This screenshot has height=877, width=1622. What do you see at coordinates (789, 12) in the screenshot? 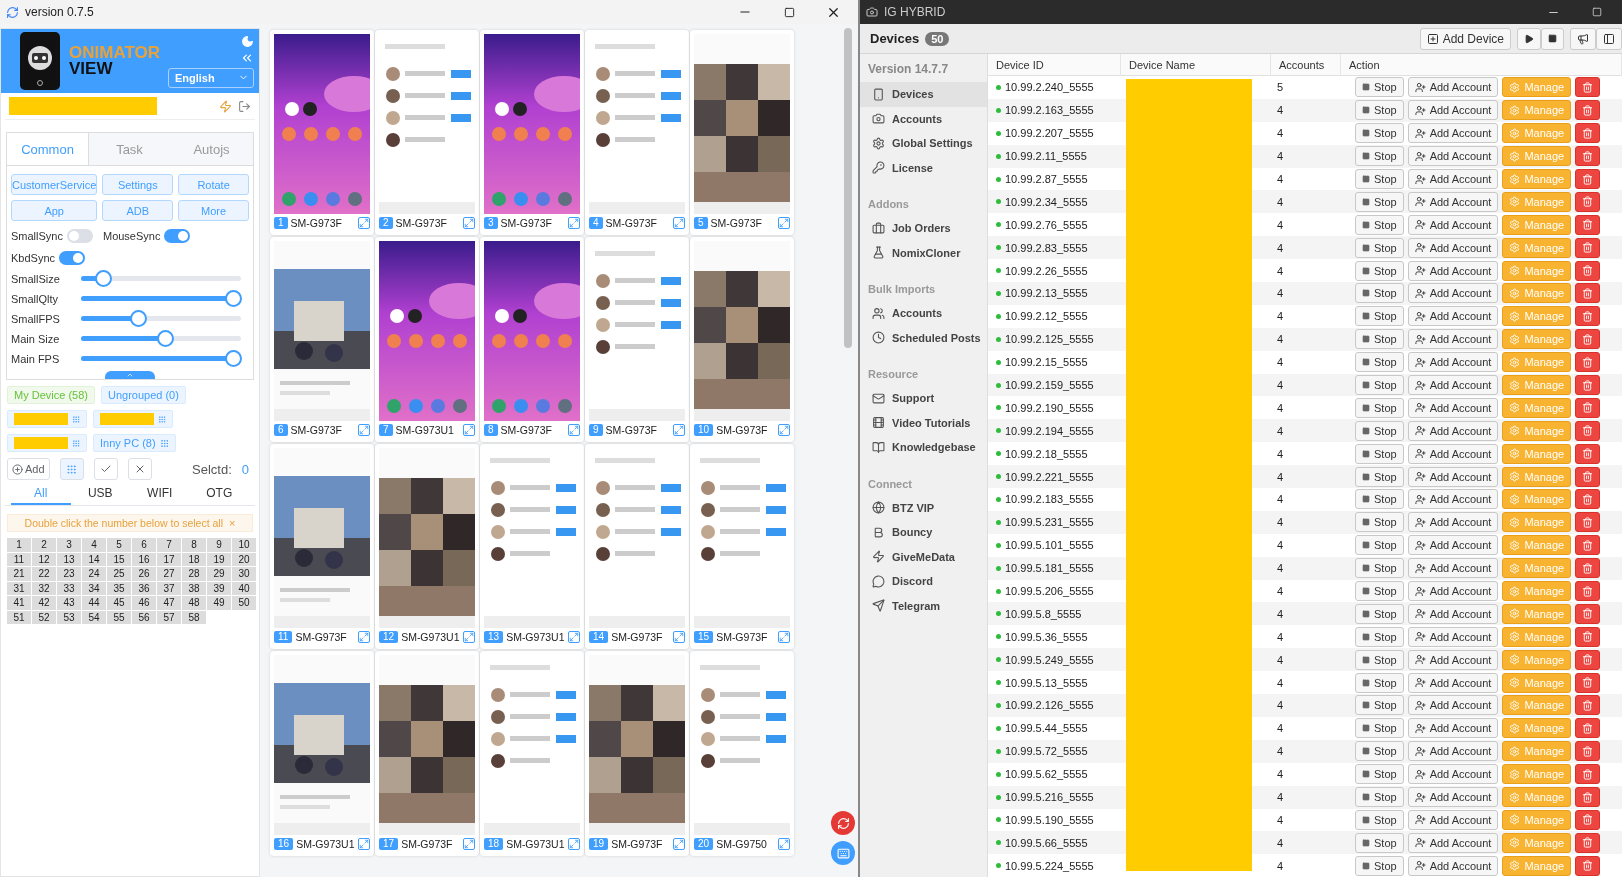
I see `maximize-icon` at bounding box center [789, 12].